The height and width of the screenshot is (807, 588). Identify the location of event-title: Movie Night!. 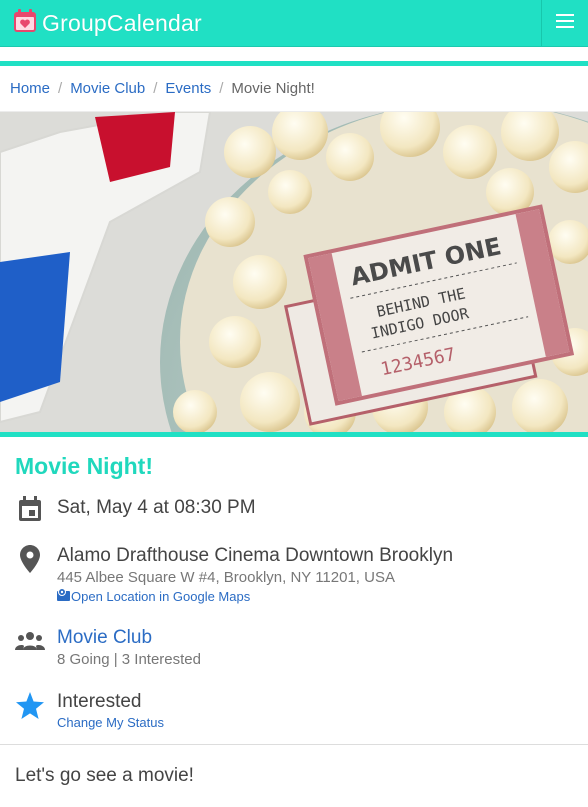
(84, 466).